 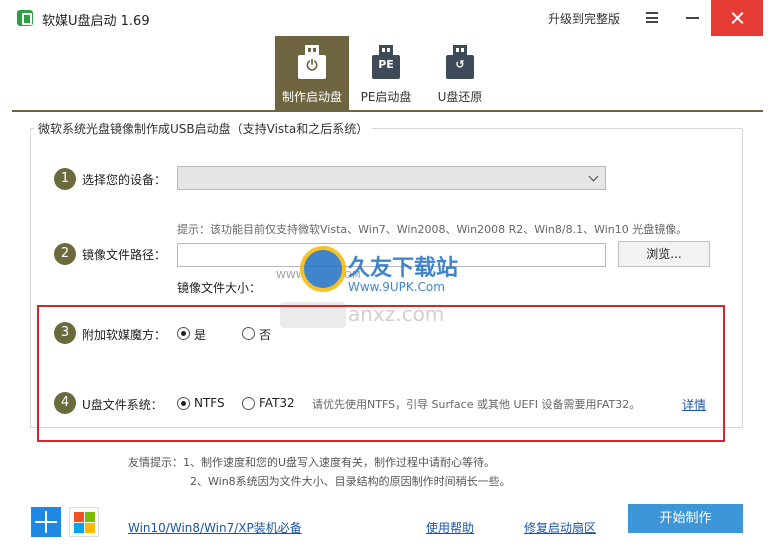 What do you see at coordinates (215, 527) in the screenshot?
I see `os-install-link: Win10/Win8/Win7/XP装机必备` at bounding box center [215, 527].